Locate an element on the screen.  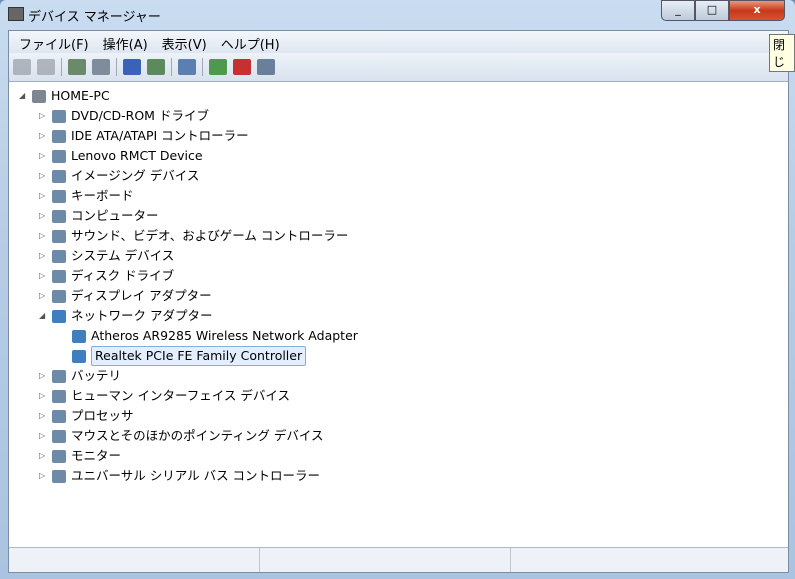
tree-item: ◢ ネットワーク アダプター is located at coordinates (125, 316).